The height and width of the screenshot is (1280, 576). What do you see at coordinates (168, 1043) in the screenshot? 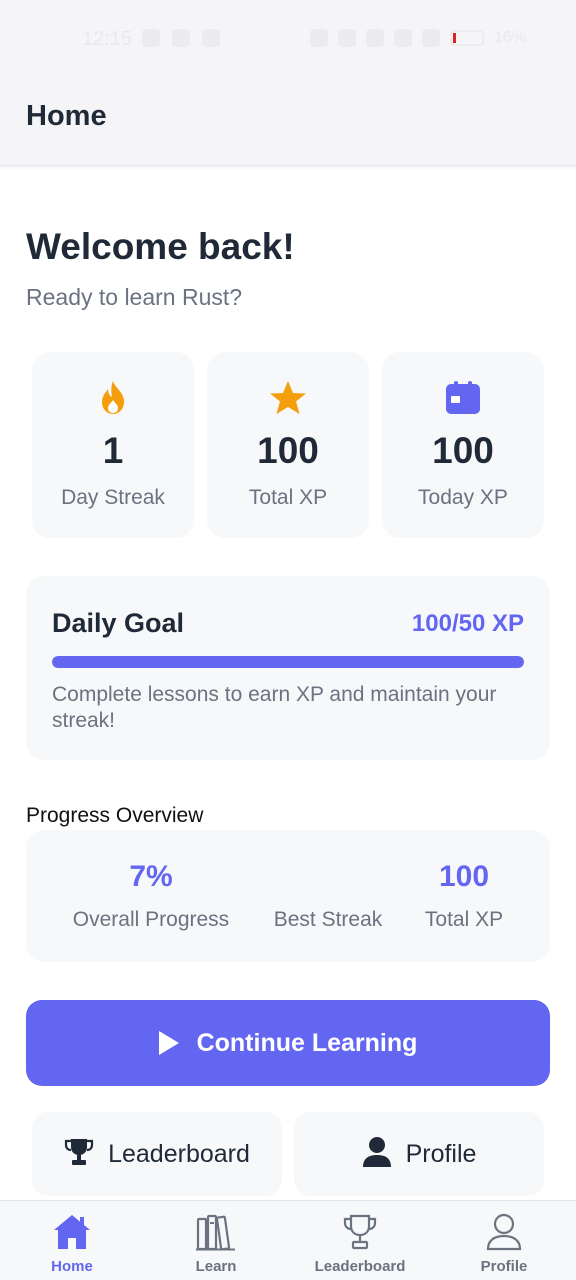
I see `play-icon` at bounding box center [168, 1043].